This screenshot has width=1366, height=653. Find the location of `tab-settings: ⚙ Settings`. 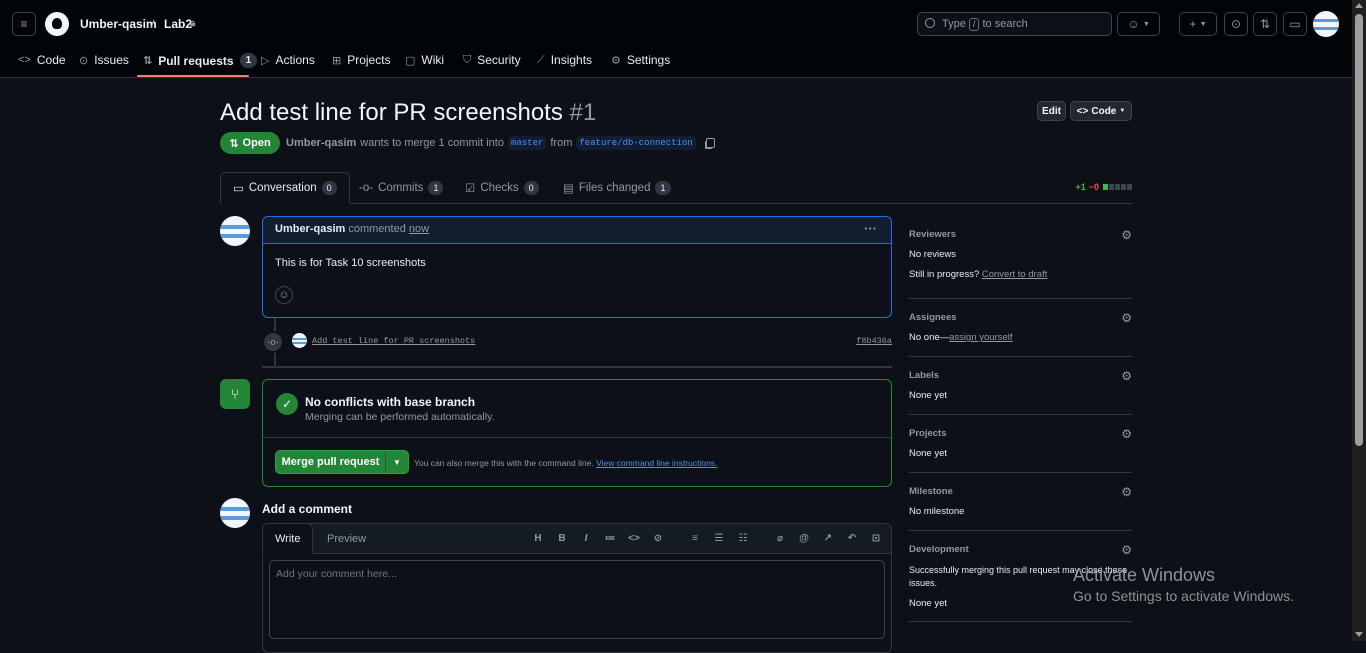

tab-settings: ⚙ Settings is located at coordinates (640, 60).